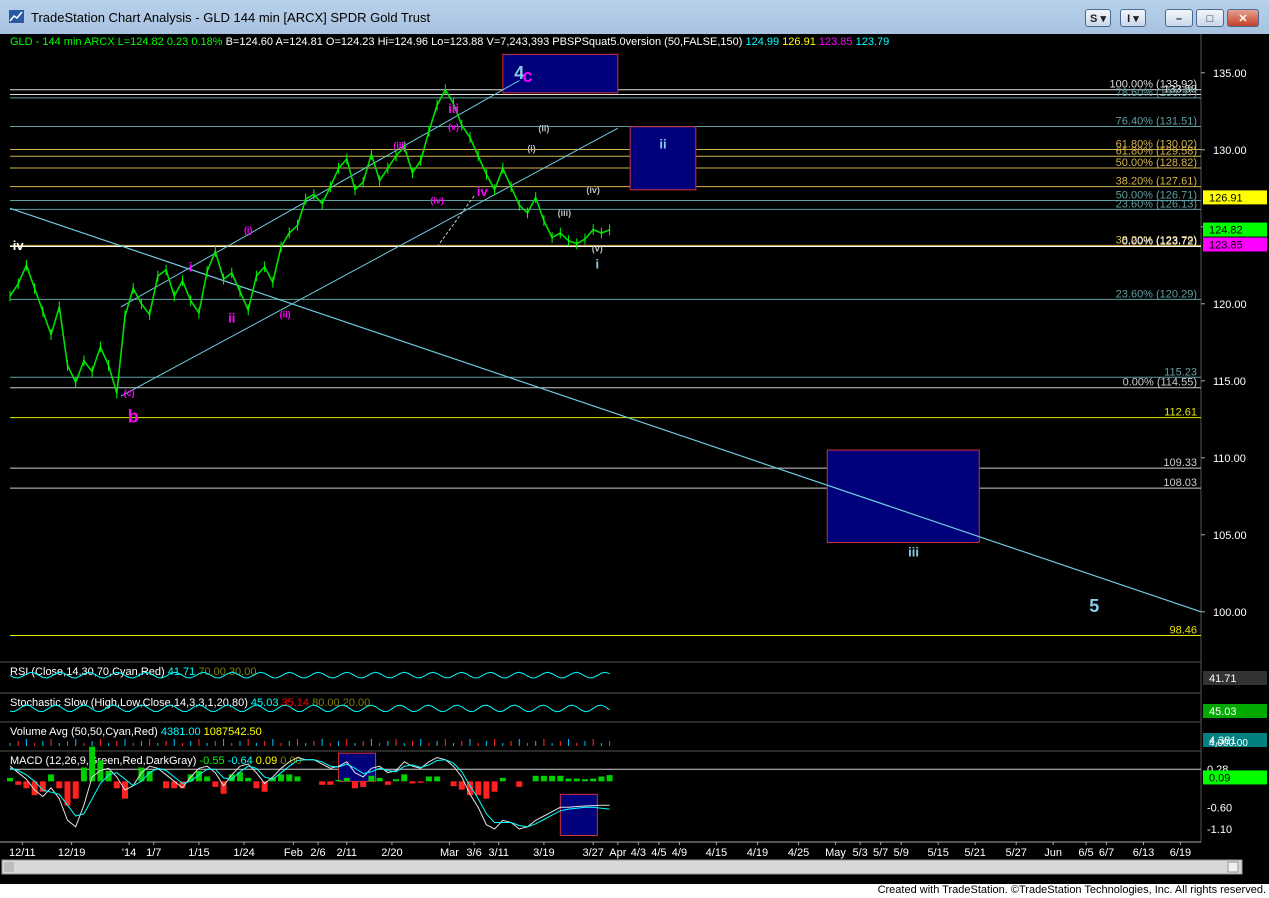 The height and width of the screenshot is (898, 1269). What do you see at coordinates (1133, 18) in the screenshot?
I see `i-menu-button: I ▾` at bounding box center [1133, 18].